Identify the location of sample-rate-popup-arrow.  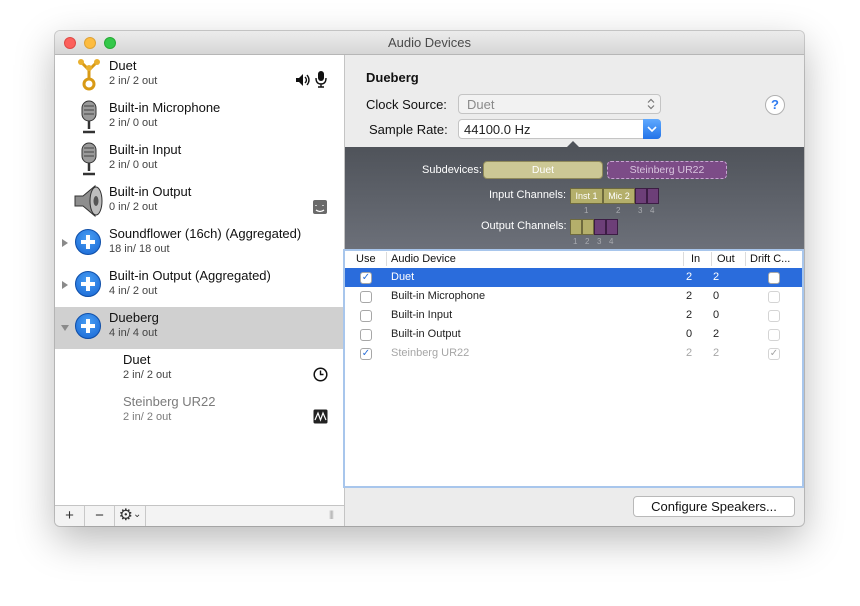
(652, 129).